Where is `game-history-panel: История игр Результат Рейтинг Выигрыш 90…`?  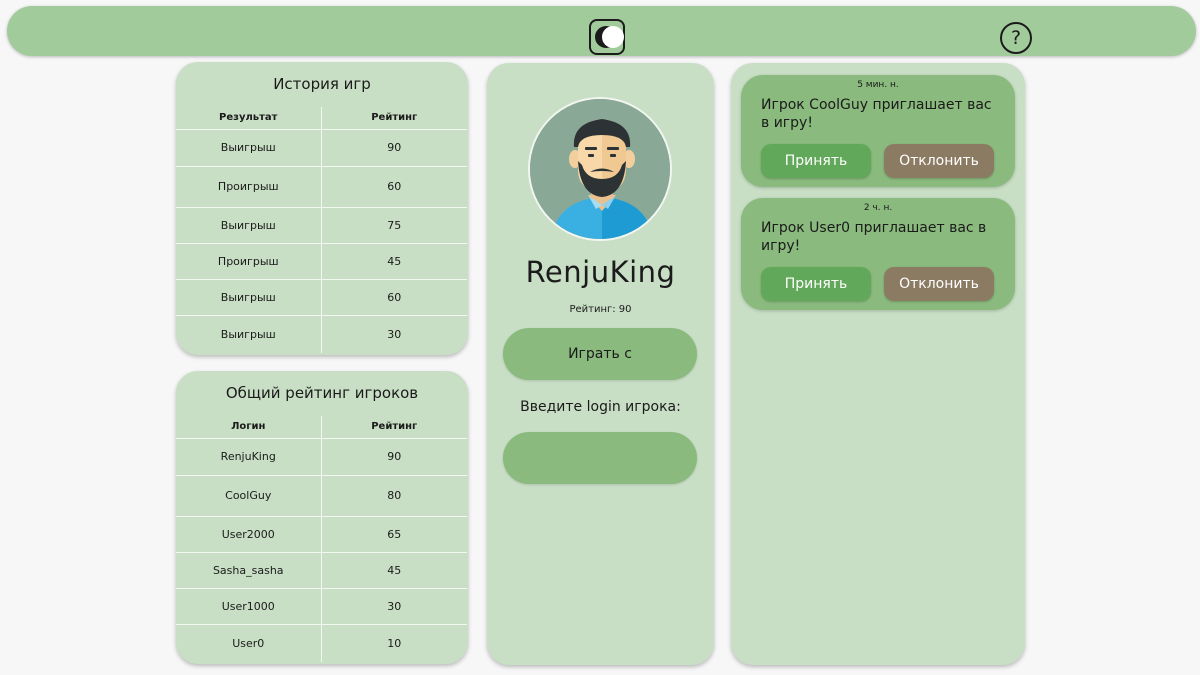
game-history-panel: История игр Результат Рейтинг Выигрыш 90… is located at coordinates (322, 208).